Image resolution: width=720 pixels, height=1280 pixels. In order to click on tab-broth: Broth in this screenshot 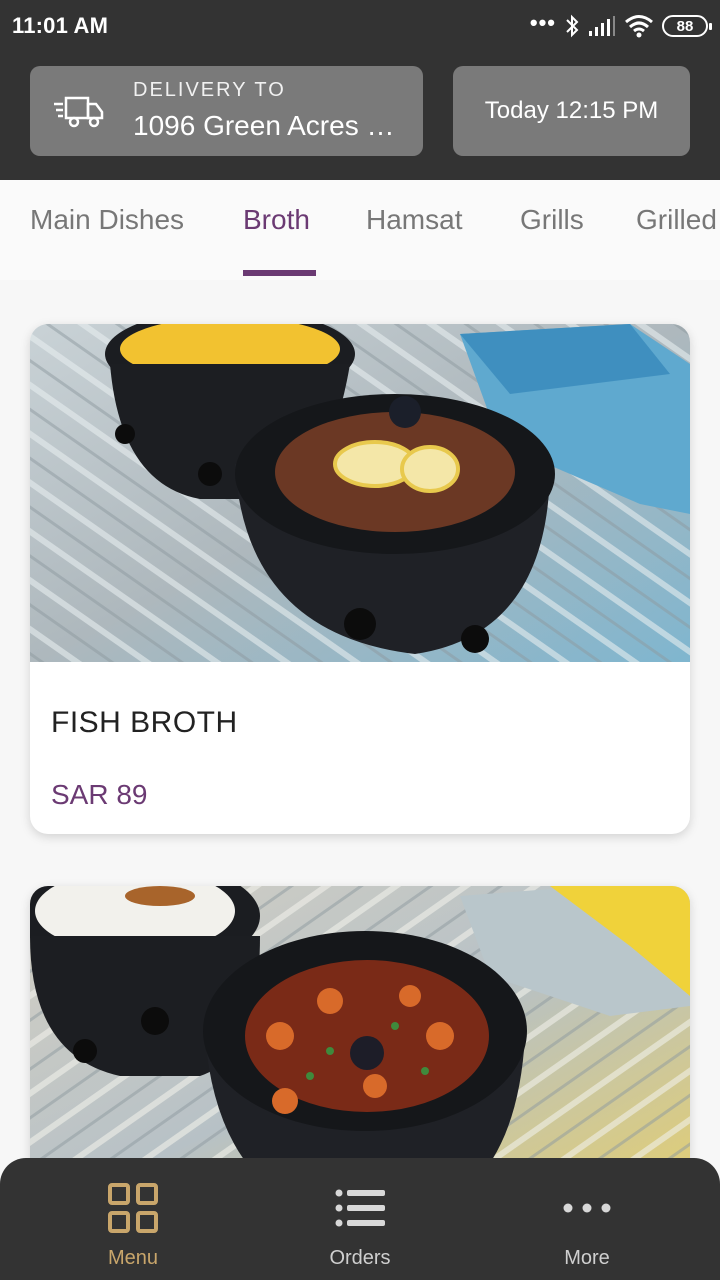, I will do `click(276, 220)`.